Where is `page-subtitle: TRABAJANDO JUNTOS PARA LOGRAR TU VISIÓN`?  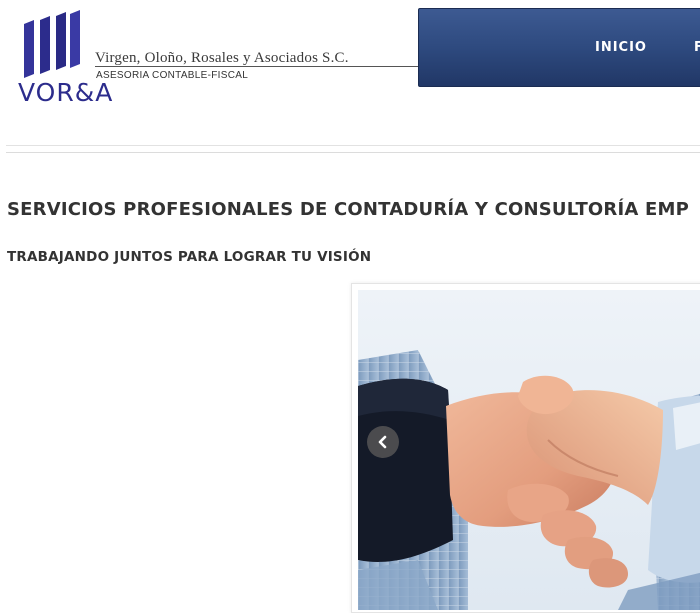 page-subtitle: TRABAJANDO JUNTOS PARA LOGRAR TU VISIÓN is located at coordinates (189, 257).